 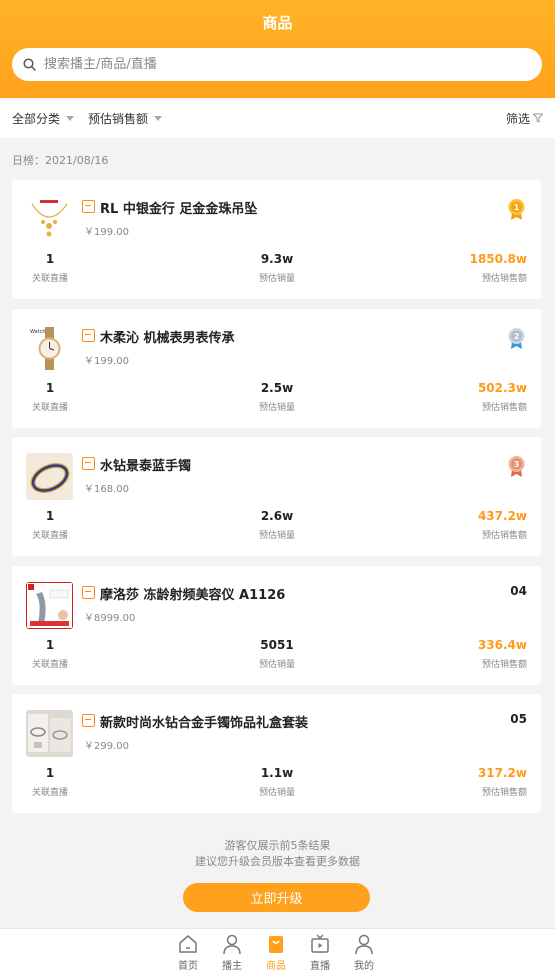 What do you see at coordinates (188, 944) in the screenshot?
I see `home-icon` at bounding box center [188, 944].